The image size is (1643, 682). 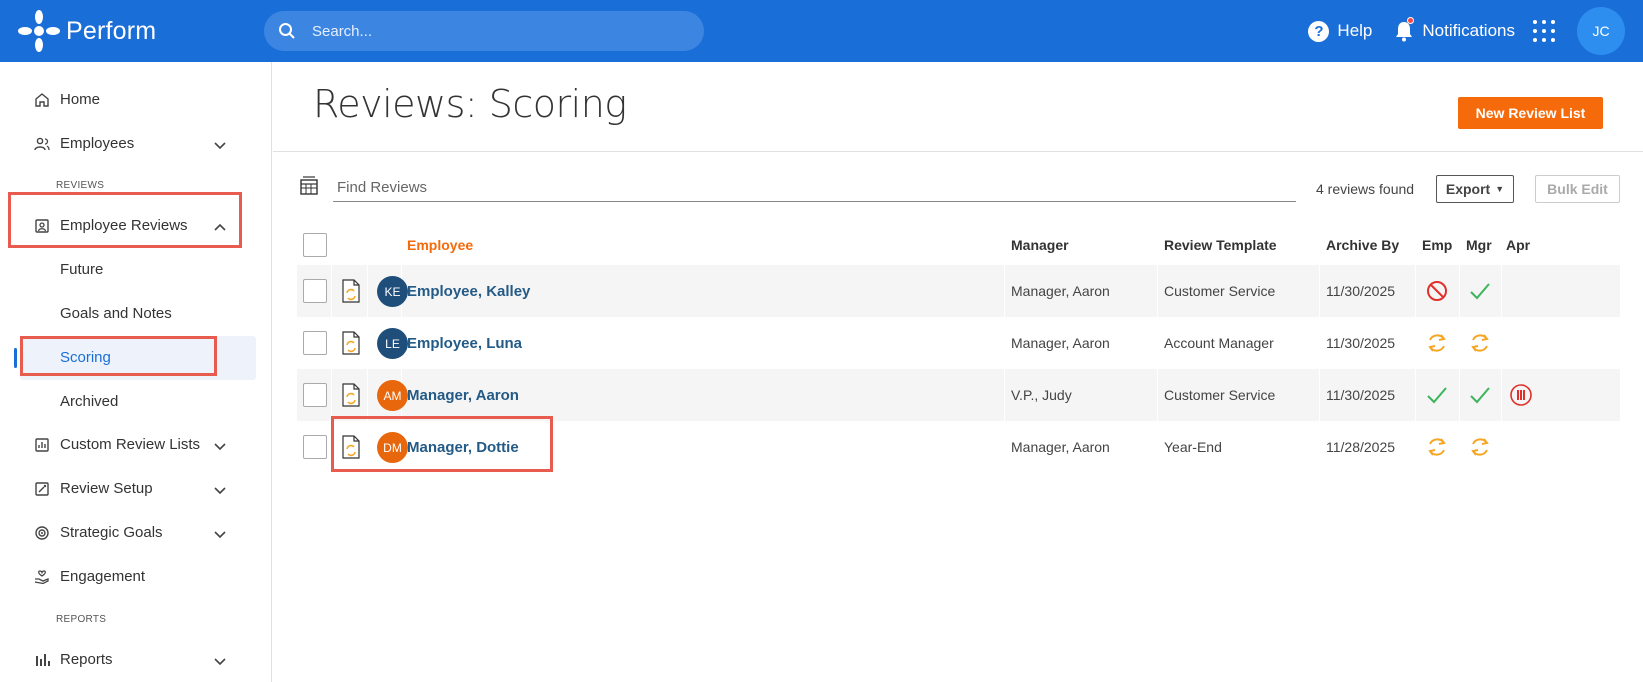 I want to click on sidebar-item-review-setup: Review Setup, so click(x=93, y=488).